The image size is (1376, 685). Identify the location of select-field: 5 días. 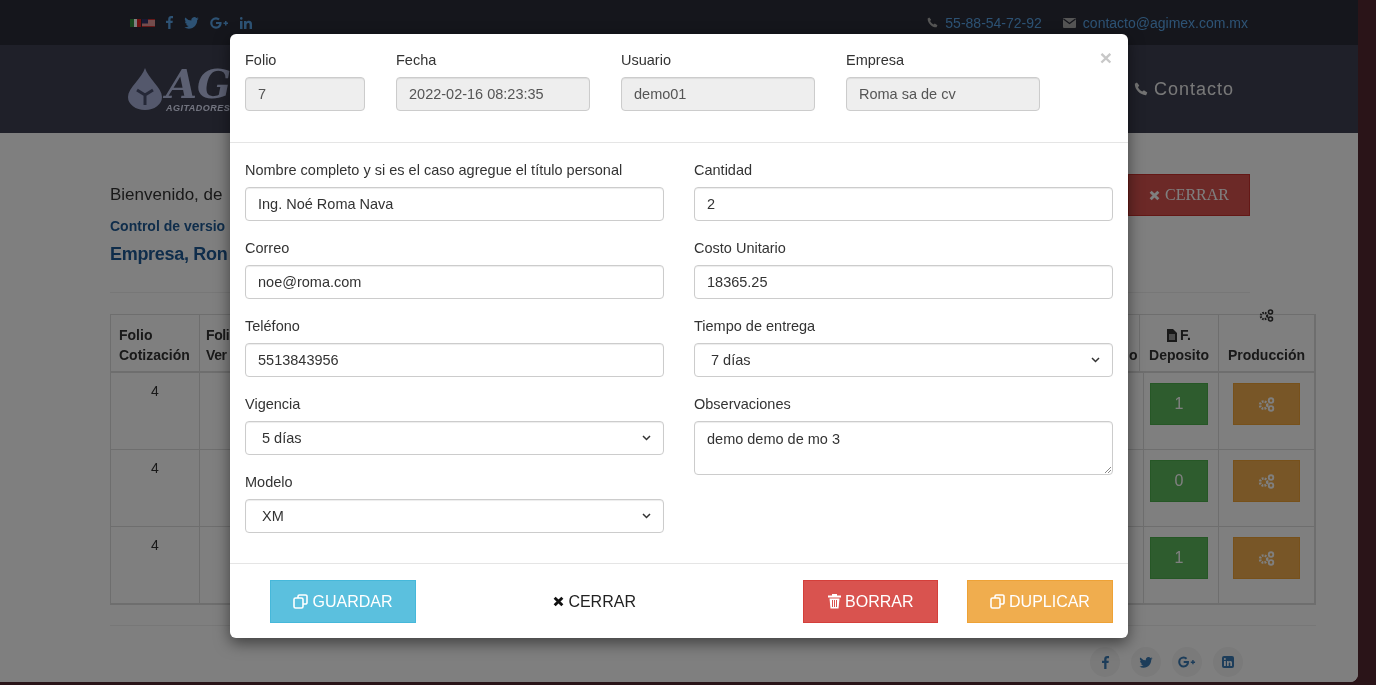
(454, 438).